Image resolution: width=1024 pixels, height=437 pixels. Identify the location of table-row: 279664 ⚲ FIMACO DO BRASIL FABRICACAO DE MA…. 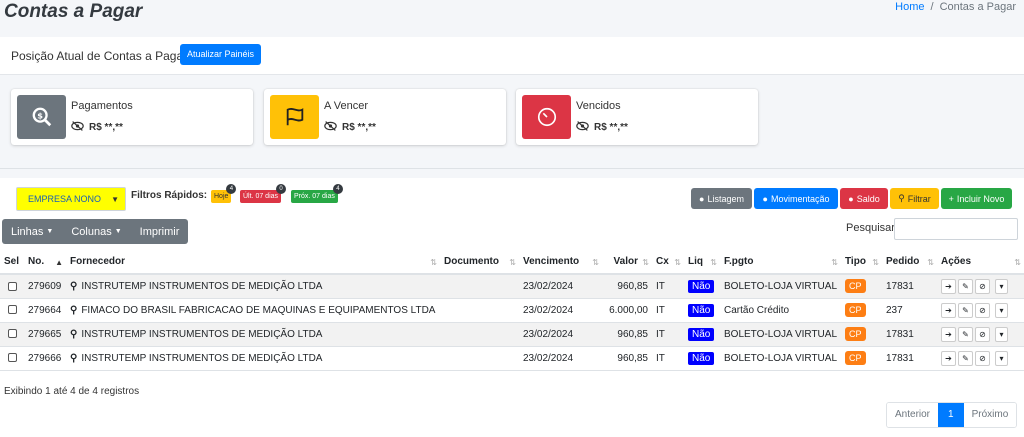
(512, 310).